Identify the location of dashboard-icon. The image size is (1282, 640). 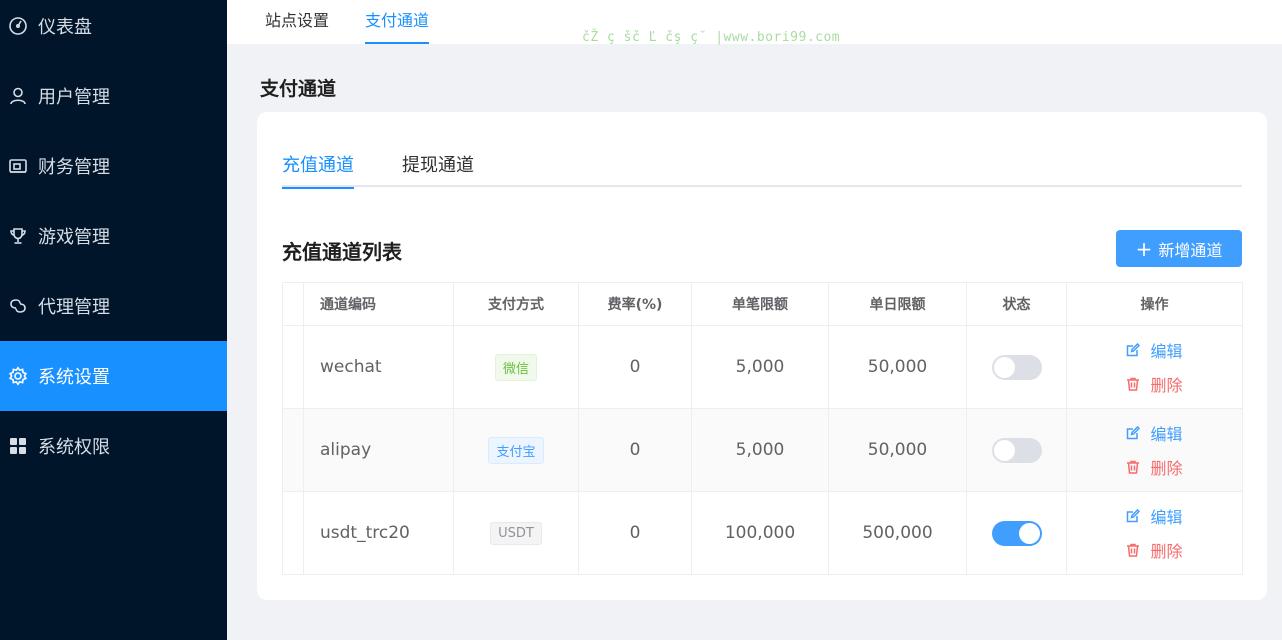
(18, 26).